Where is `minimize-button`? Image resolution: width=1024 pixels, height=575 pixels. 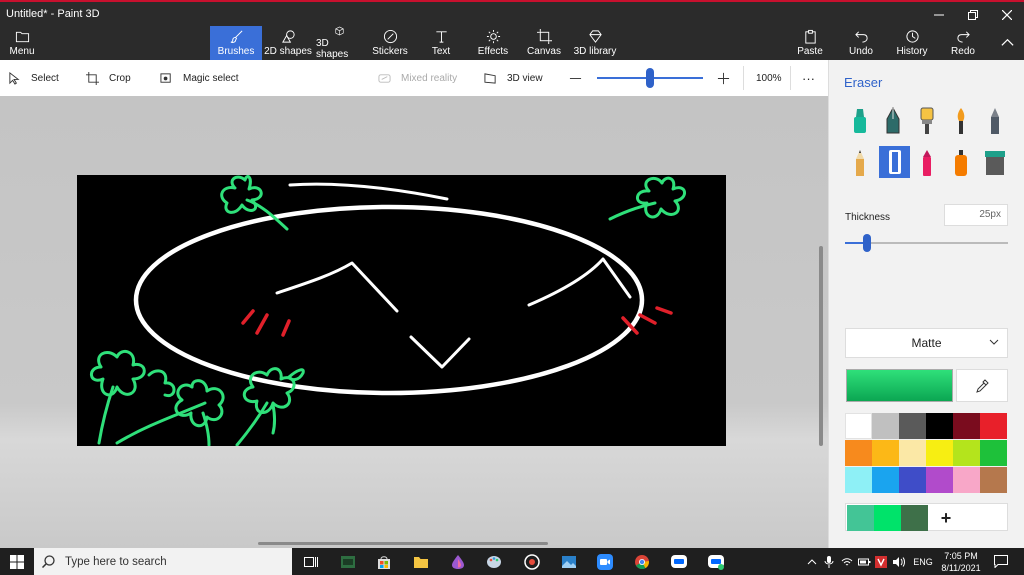 minimize-button is located at coordinates (939, 15).